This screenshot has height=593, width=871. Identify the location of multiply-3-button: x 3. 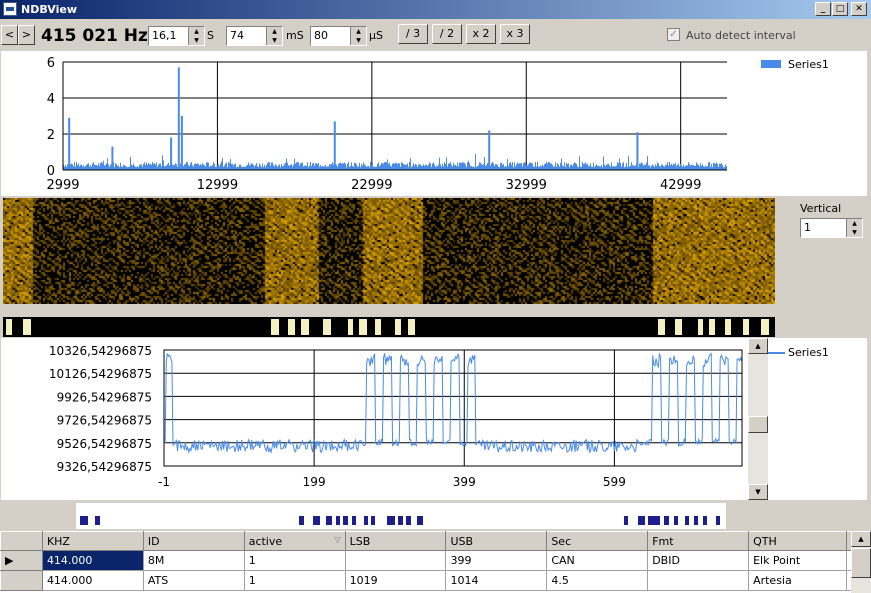
(515, 34).